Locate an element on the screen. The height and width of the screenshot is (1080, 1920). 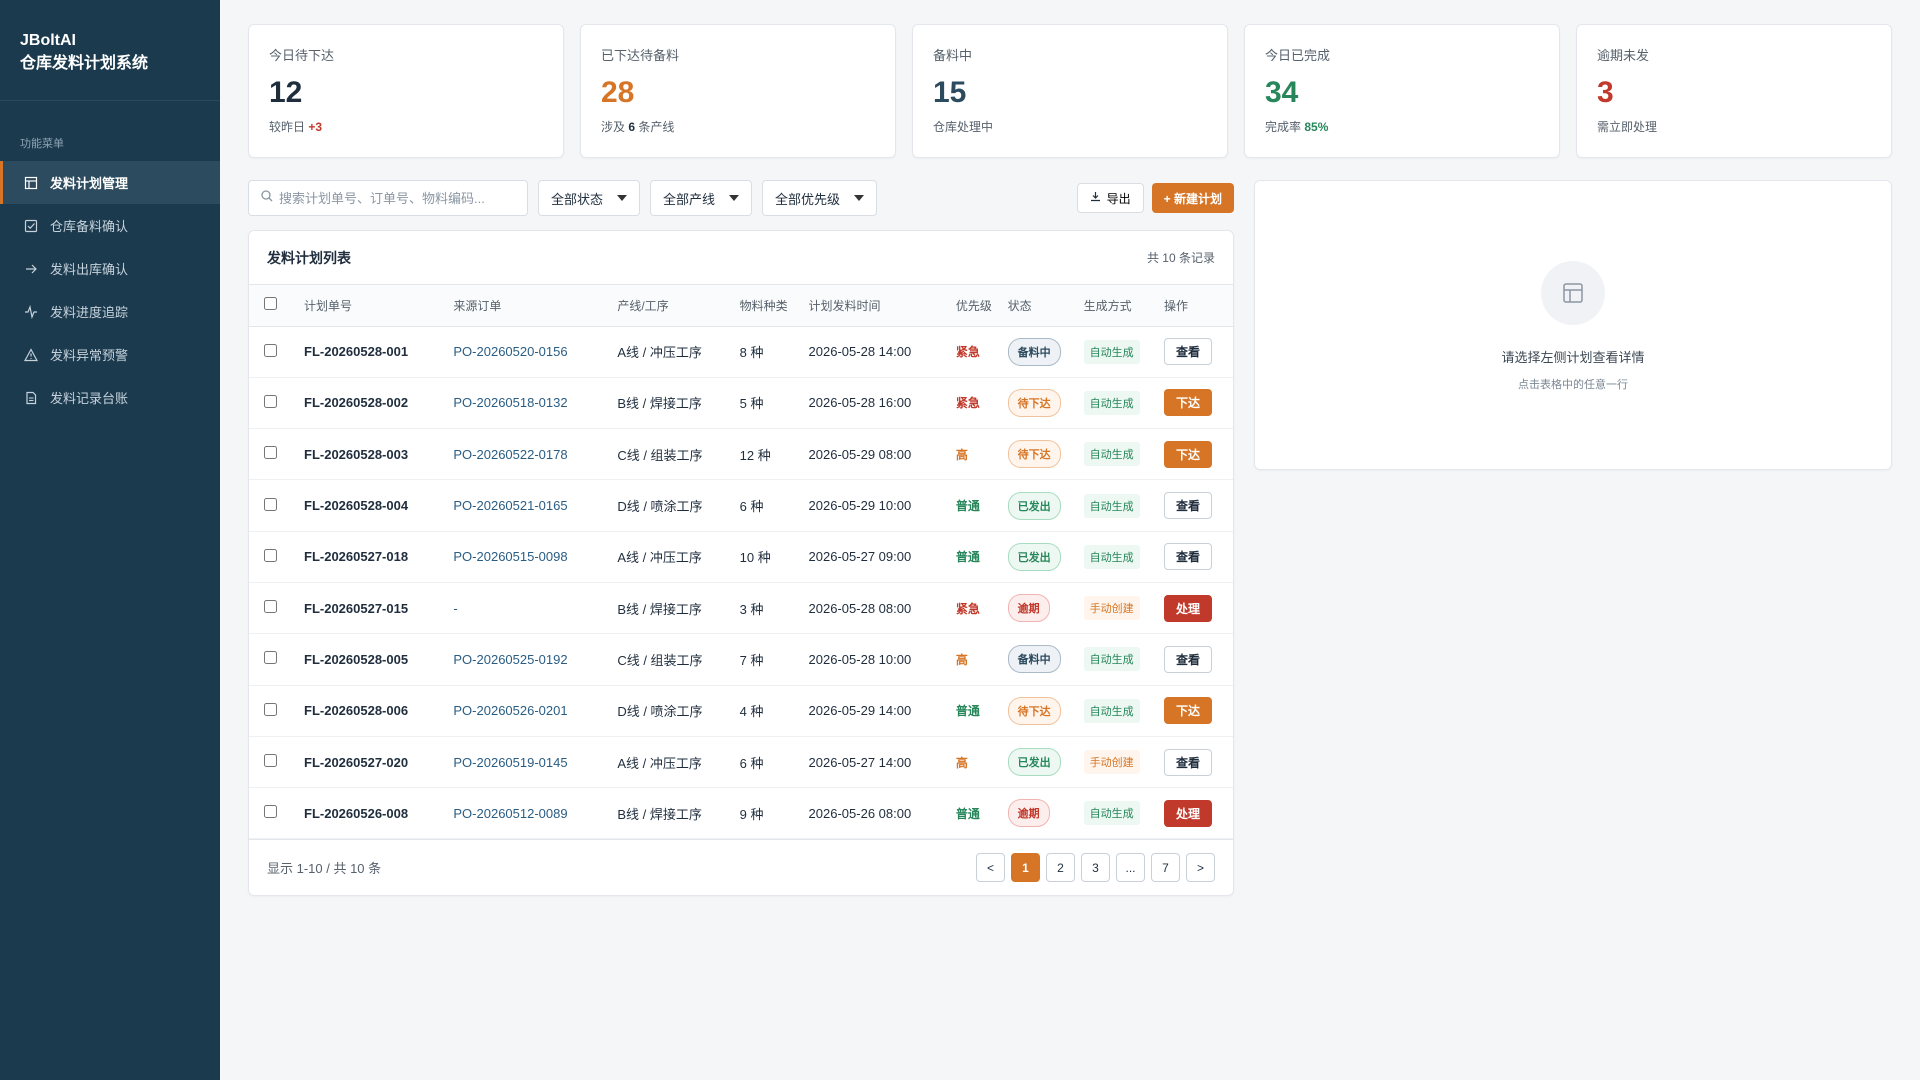
search-icon is located at coordinates (267, 198).